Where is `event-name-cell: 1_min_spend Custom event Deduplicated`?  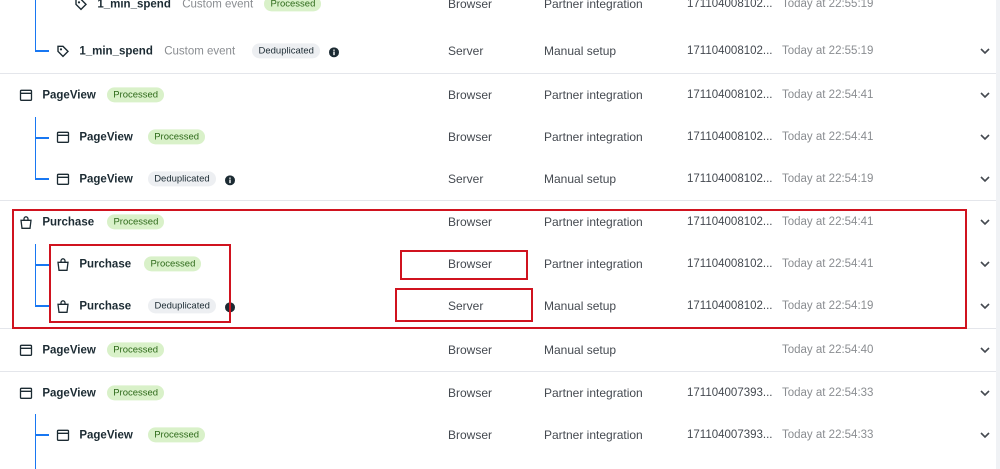
event-name-cell: 1_min_spend Custom event Deduplicated is located at coordinates (198, 51).